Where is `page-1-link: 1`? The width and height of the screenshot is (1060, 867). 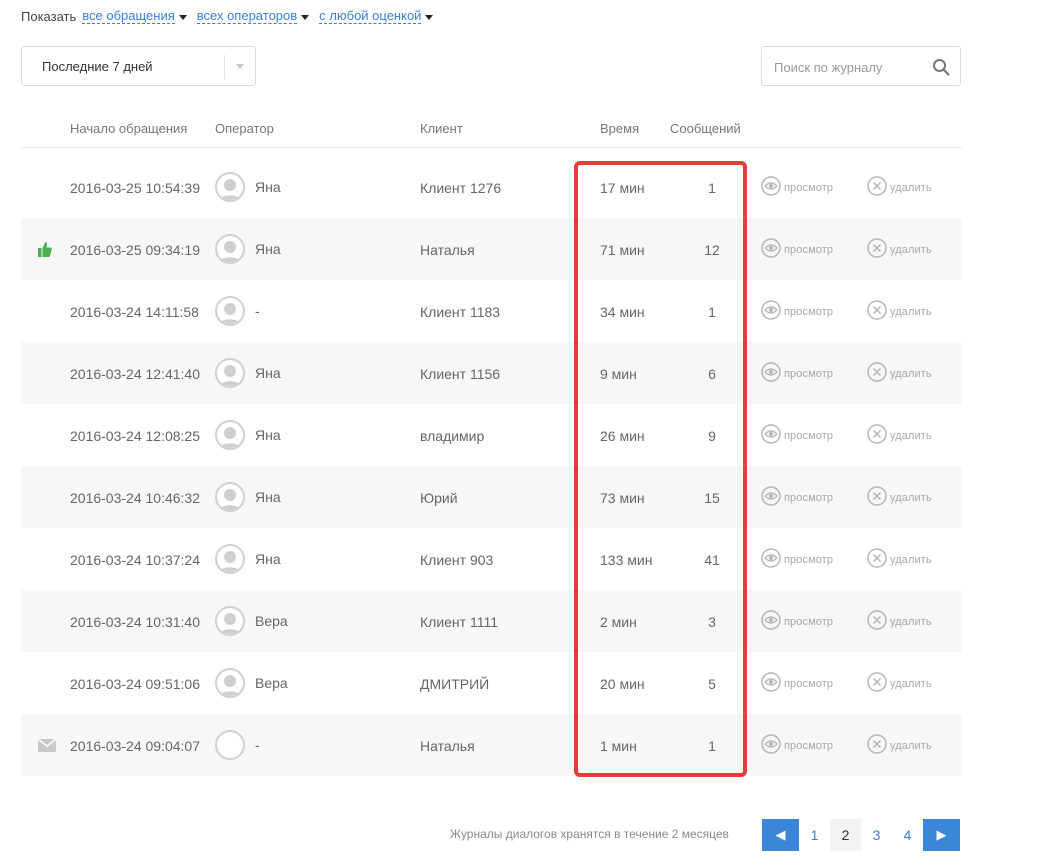 page-1-link: 1 is located at coordinates (814, 835).